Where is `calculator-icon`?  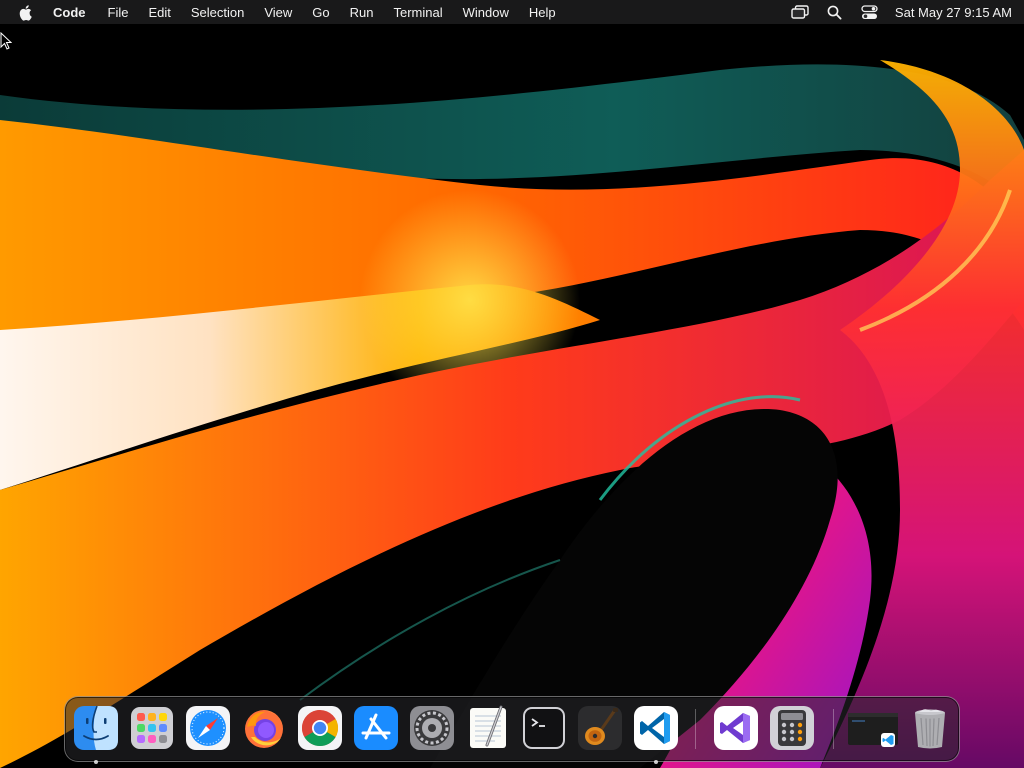 calculator-icon is located at coordinates (792, 728).